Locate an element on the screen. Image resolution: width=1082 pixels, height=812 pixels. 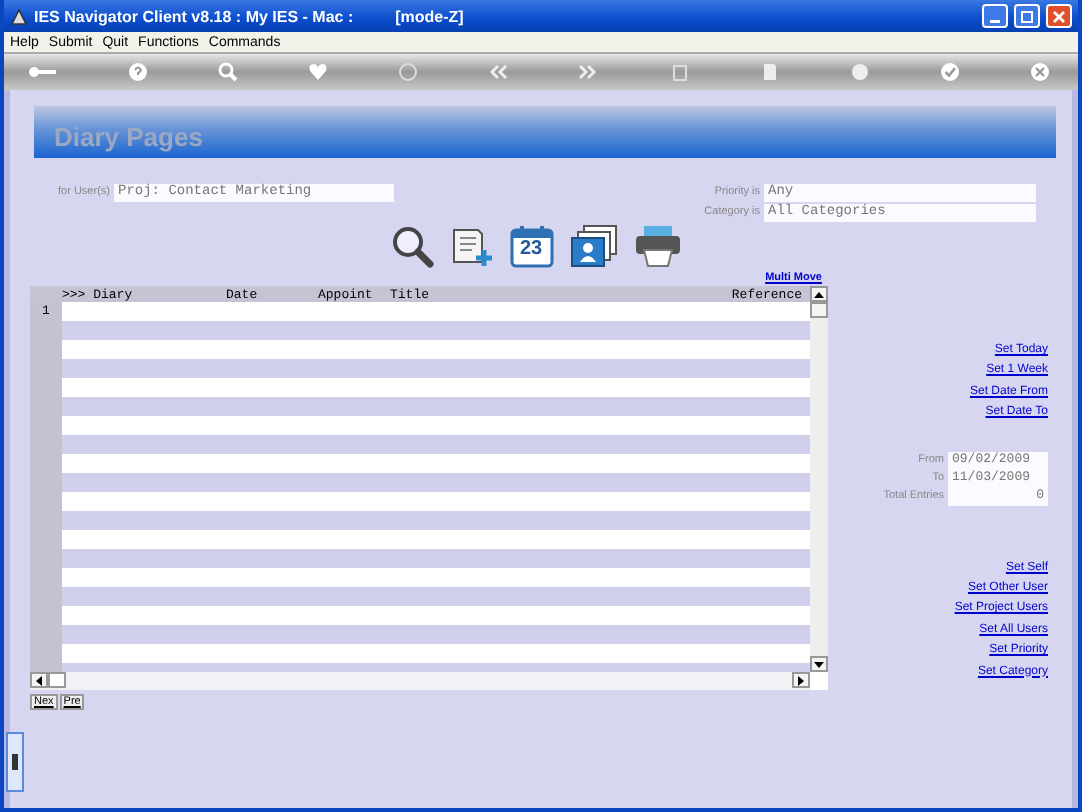
scroll-left-button is located at coordinates (39, 680).